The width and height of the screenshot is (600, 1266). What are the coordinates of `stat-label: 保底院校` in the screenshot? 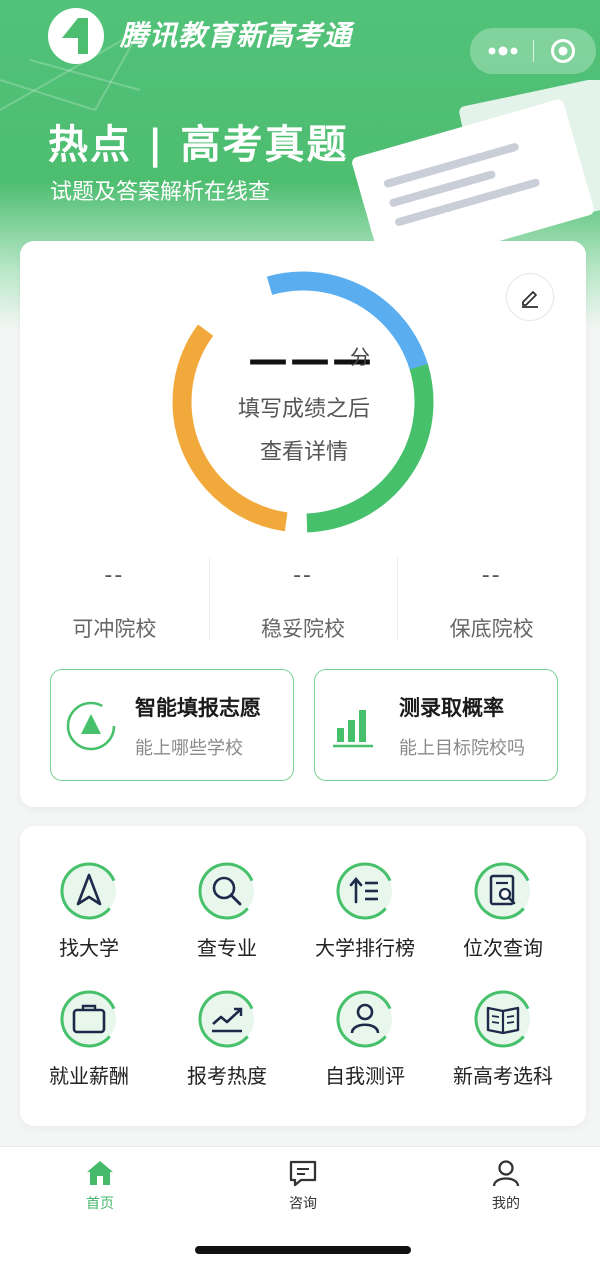 It's located at (491, 629).